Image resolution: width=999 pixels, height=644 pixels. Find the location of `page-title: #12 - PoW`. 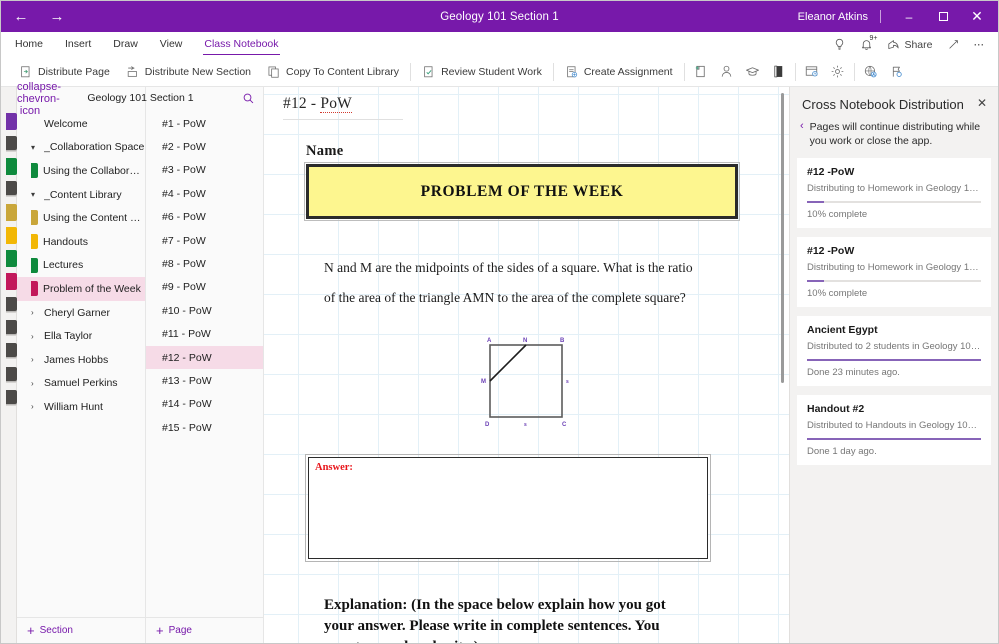

page-title: #12 - PoW is located at coordinates (448, 104).